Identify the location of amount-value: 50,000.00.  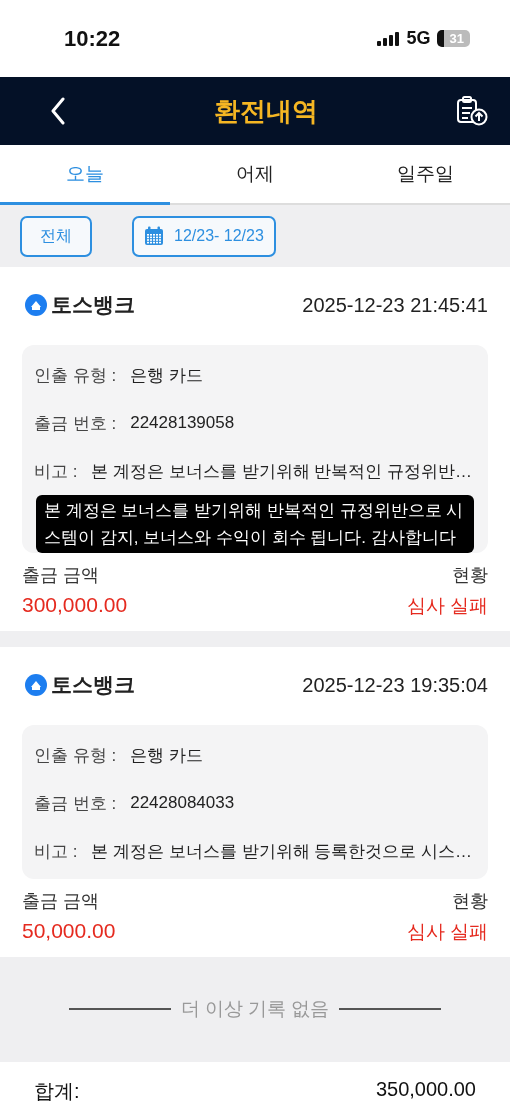
(69, 931).